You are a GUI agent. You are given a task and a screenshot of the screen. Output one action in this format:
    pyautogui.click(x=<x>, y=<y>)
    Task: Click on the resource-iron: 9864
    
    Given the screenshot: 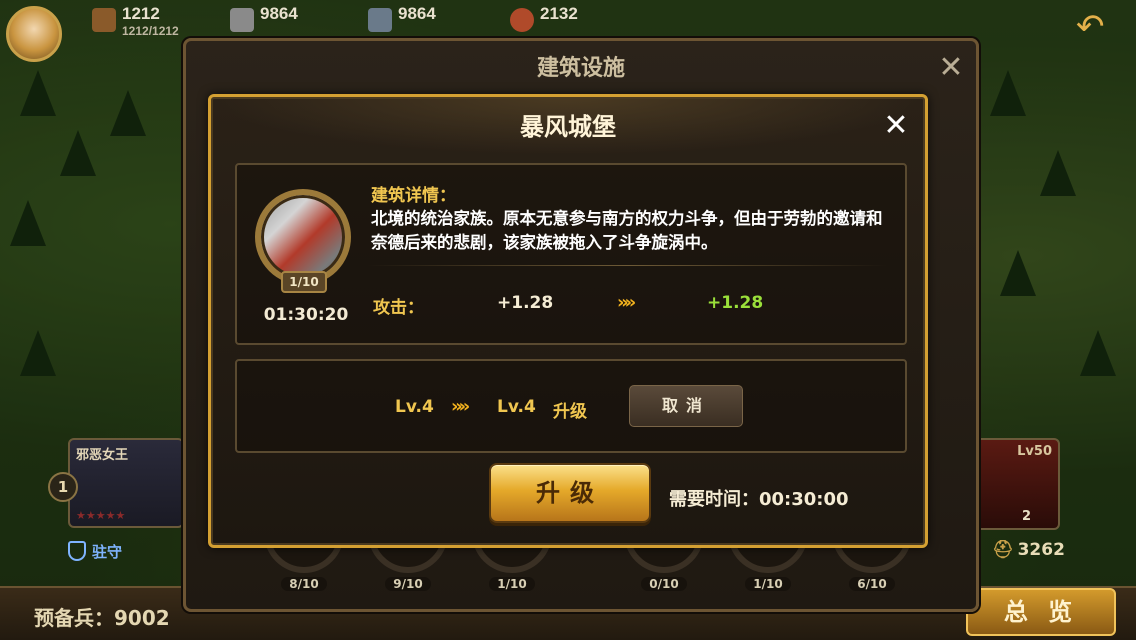 What is the action you would take?
    pyautogui.click(x=402, y=18)
    